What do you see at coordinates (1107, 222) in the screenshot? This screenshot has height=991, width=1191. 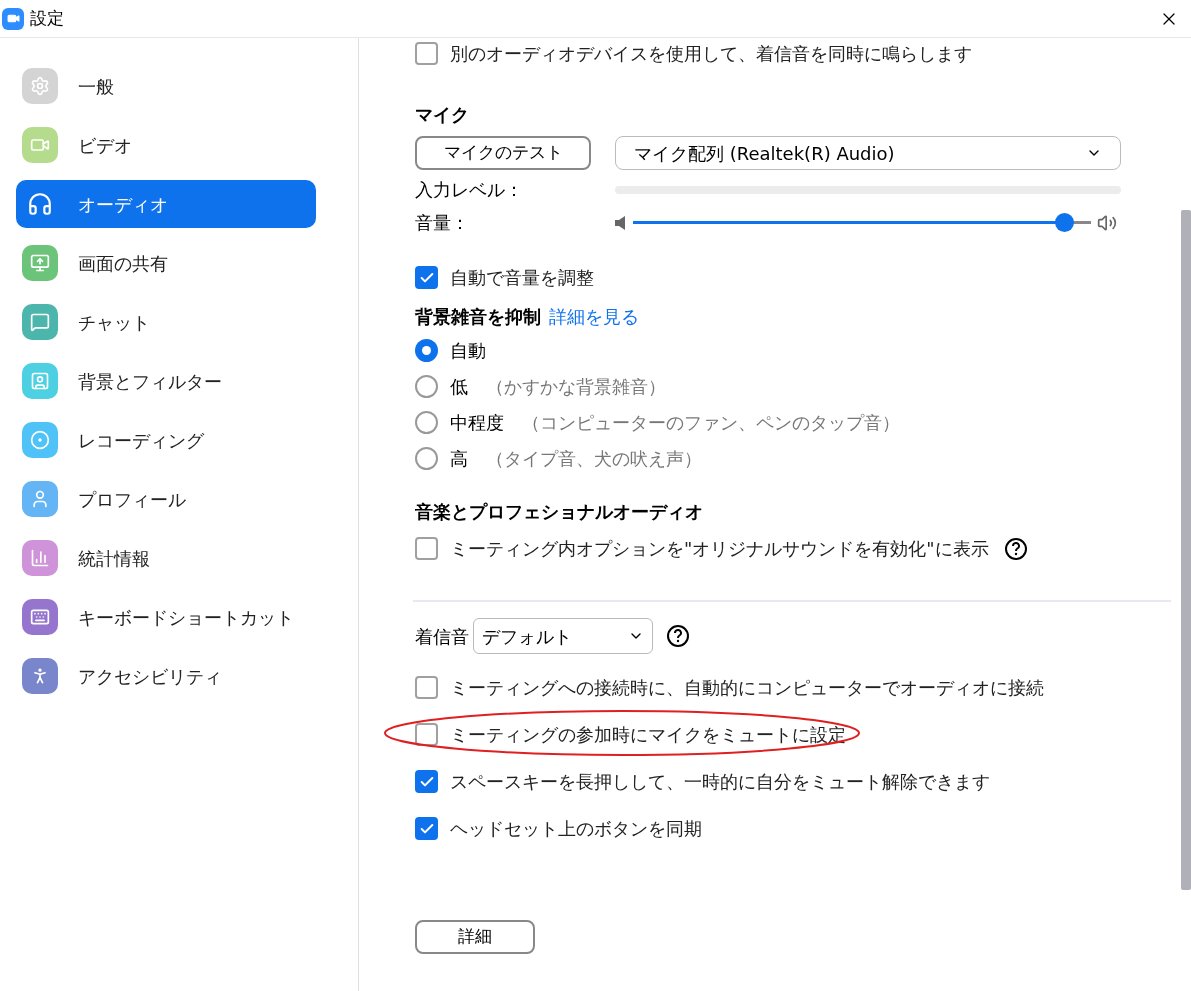 I see `speaker-high-icon` at bounding box center [1107, 222].